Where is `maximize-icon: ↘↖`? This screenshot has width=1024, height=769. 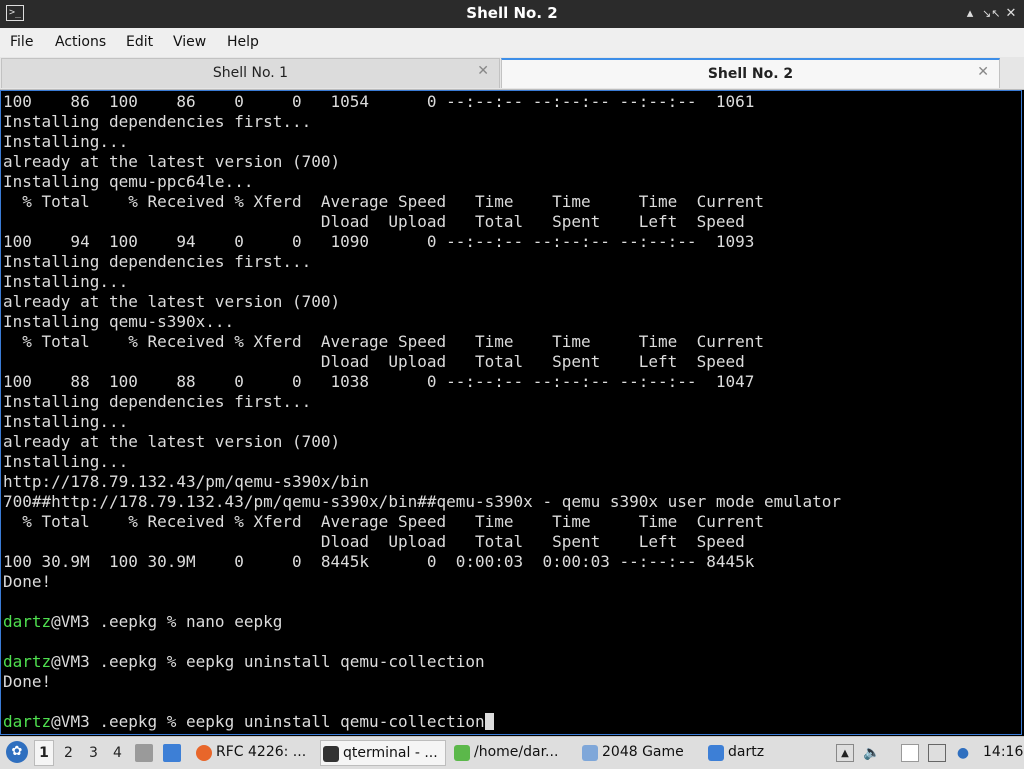
maximize-icon: ↘↖ is located at coordinates (991, 14).